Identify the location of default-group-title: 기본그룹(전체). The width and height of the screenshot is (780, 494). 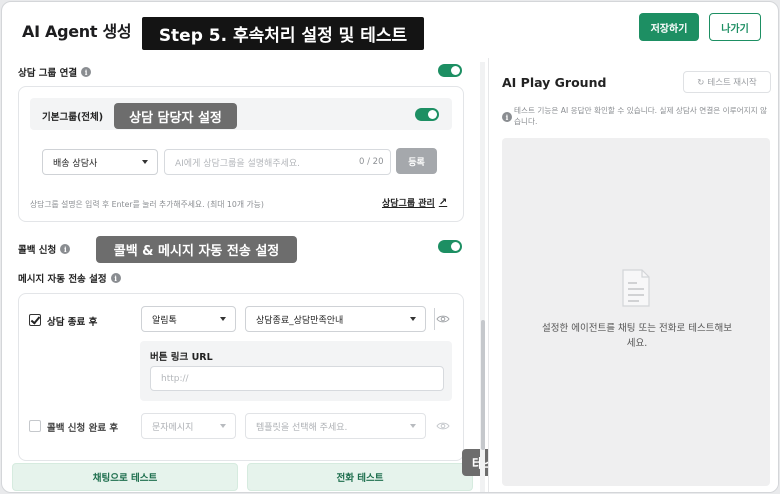
(73, 117).